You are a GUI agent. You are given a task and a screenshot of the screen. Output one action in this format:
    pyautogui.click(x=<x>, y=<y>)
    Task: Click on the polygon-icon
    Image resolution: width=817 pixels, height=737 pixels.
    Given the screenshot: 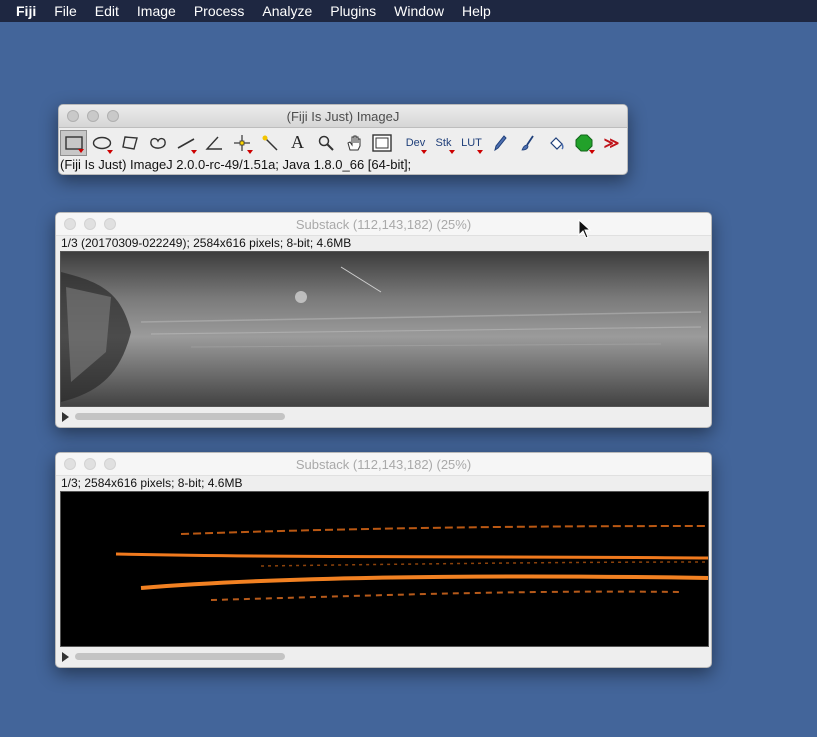 What is the action you would take?
    pyautogui.click(x=129, y=142)
    